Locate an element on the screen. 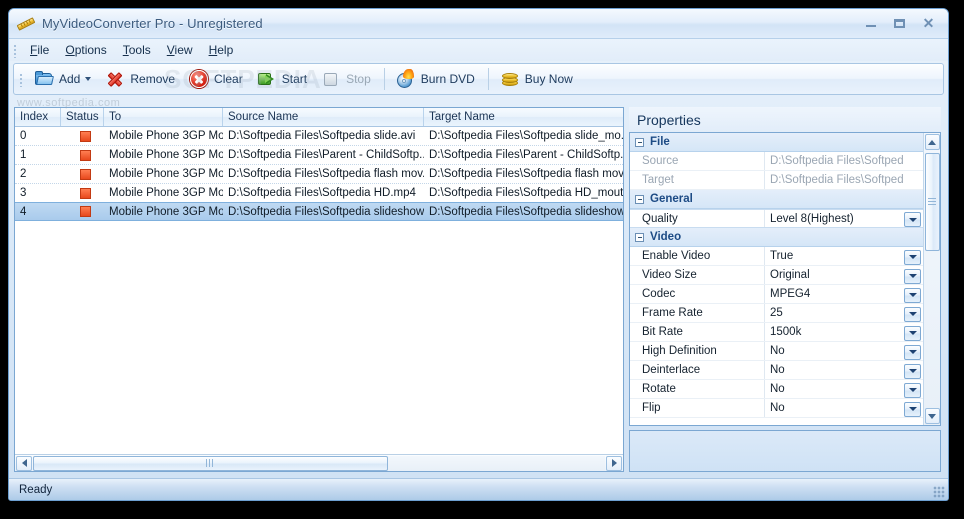 Image resolution: width=964 pixels, height=519 pixels. horizontal-scroll-thumb is located at coordinates (210, 463).